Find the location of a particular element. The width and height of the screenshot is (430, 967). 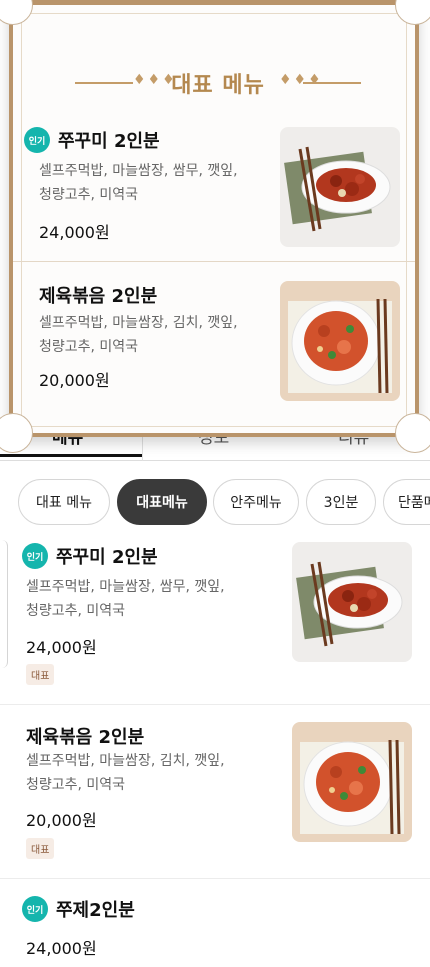

chip-side-menu: 안주메뉴 is located at coordinates (256, 502).